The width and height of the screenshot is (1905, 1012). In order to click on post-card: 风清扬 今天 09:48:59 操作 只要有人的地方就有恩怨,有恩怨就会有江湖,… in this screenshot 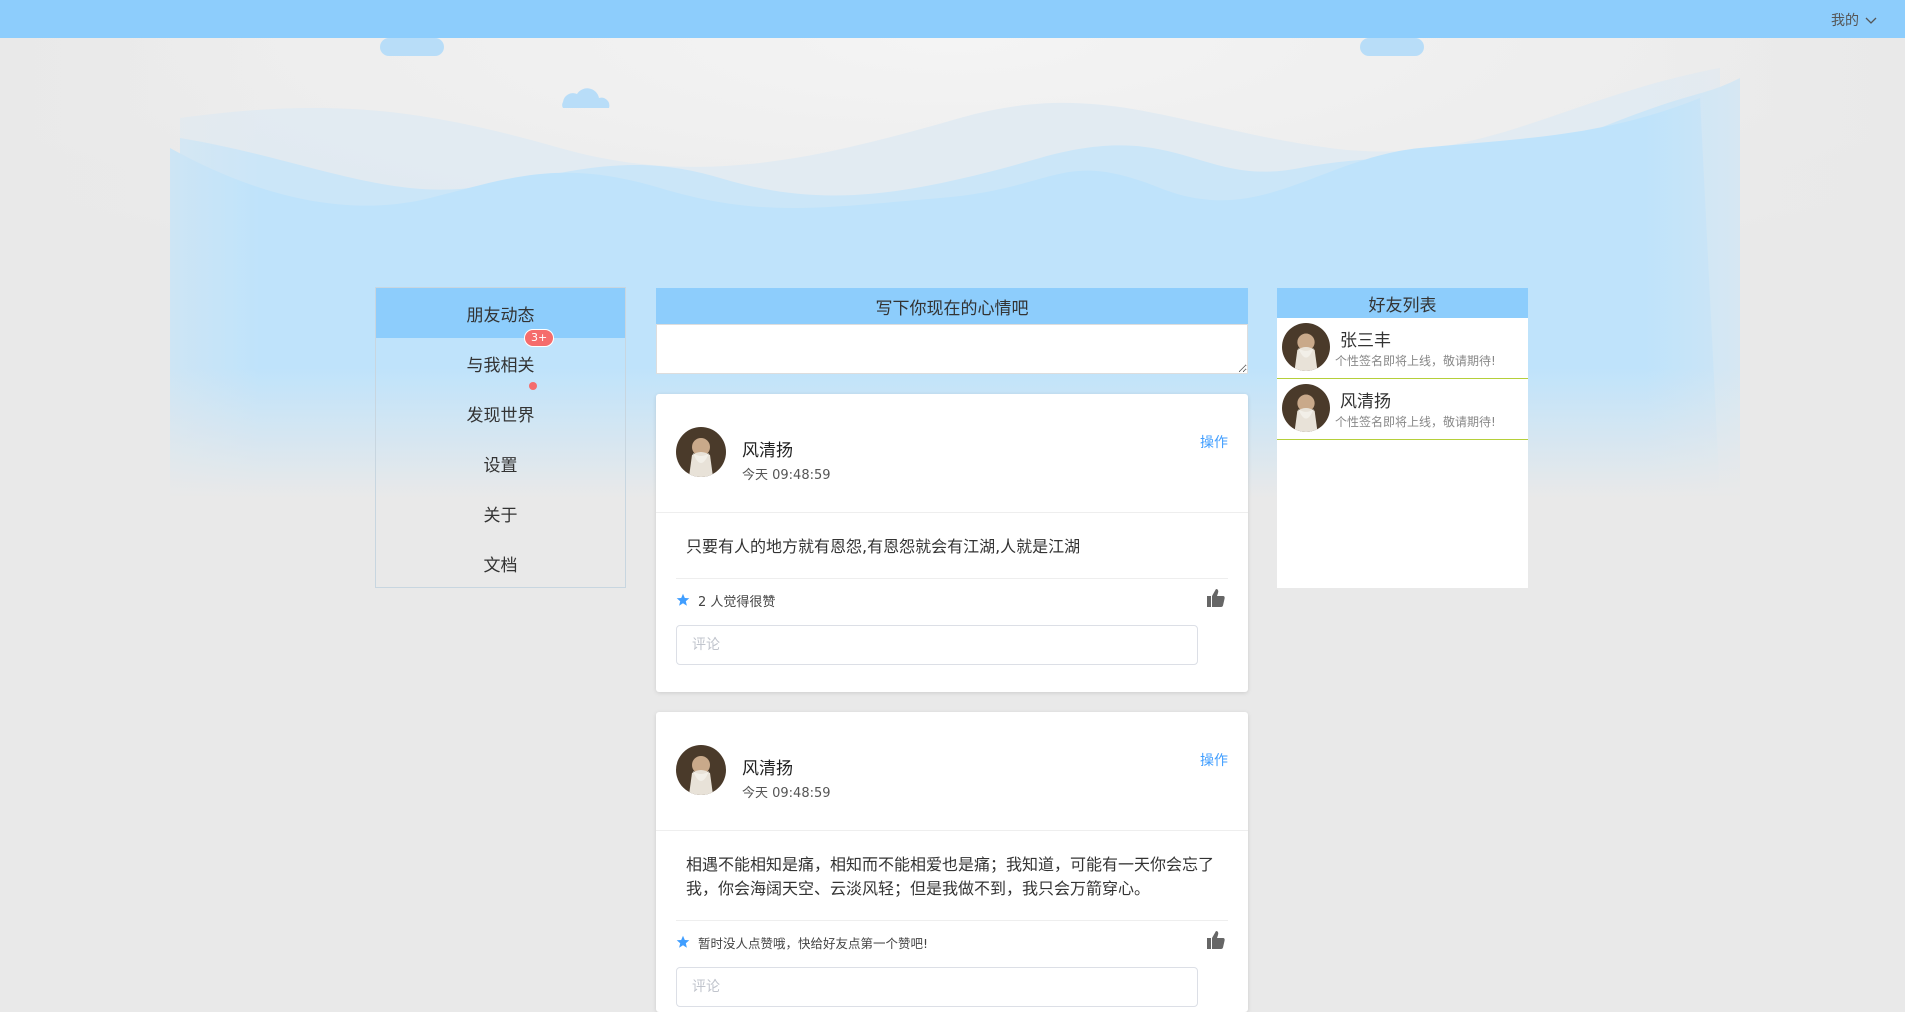, I will do `click(952, 543)`.